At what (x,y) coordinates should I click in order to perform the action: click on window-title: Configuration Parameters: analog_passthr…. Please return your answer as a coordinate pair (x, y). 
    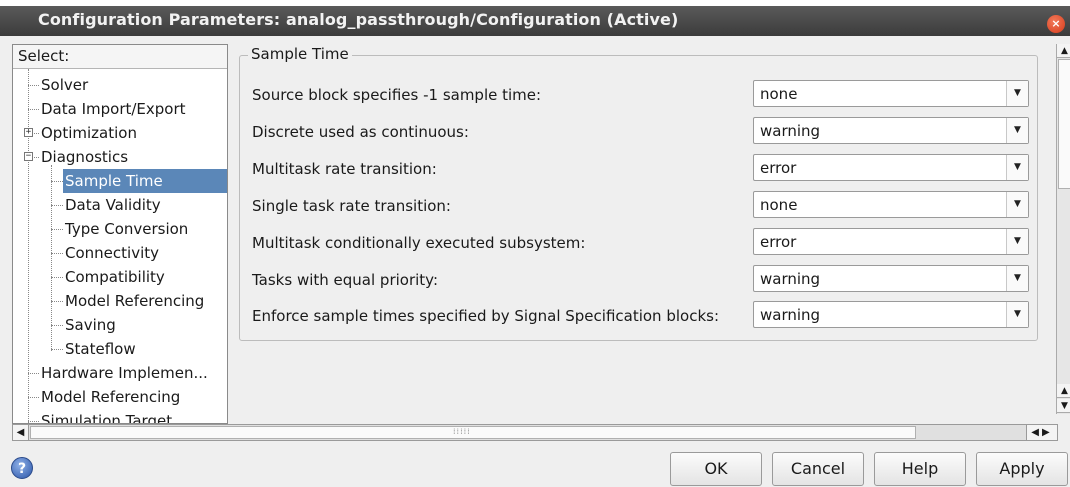
    Looking at the image, I should click on (358, 19).